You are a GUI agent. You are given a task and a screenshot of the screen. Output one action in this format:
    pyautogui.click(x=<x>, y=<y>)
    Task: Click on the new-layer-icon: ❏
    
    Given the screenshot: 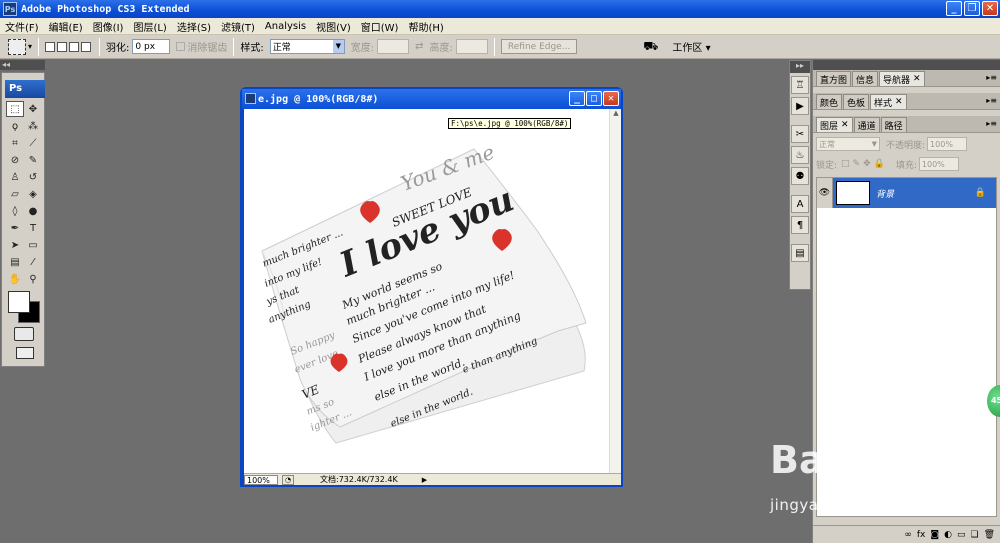 What is the action you would take?
    pyautogui.click(x=974, y=535)
    